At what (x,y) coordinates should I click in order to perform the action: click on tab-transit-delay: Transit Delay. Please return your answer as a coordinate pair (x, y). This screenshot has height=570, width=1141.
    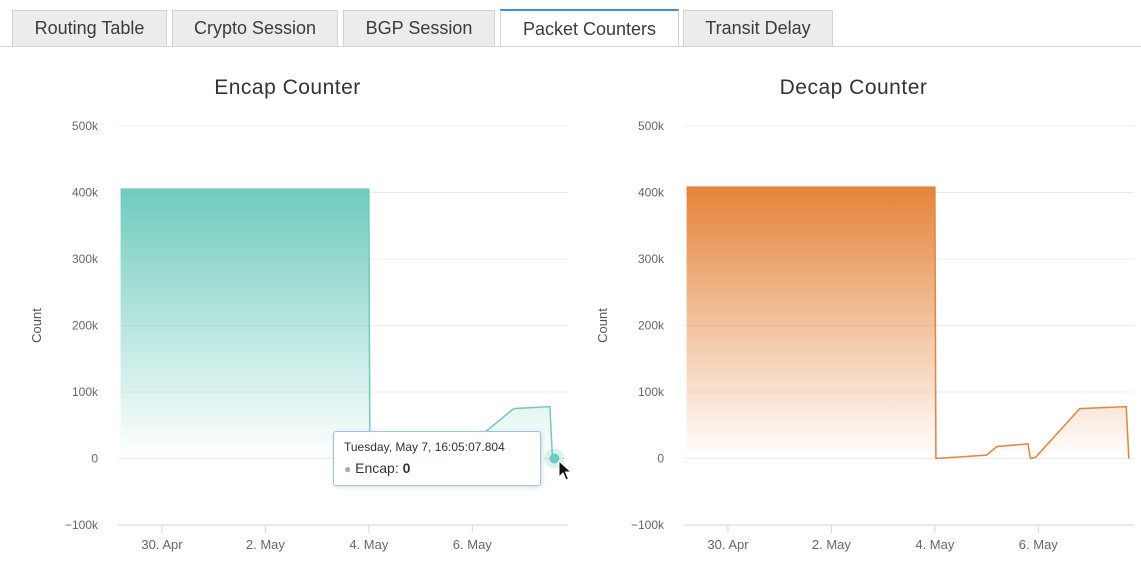
    Looking at the image, I should click on (758, 28).